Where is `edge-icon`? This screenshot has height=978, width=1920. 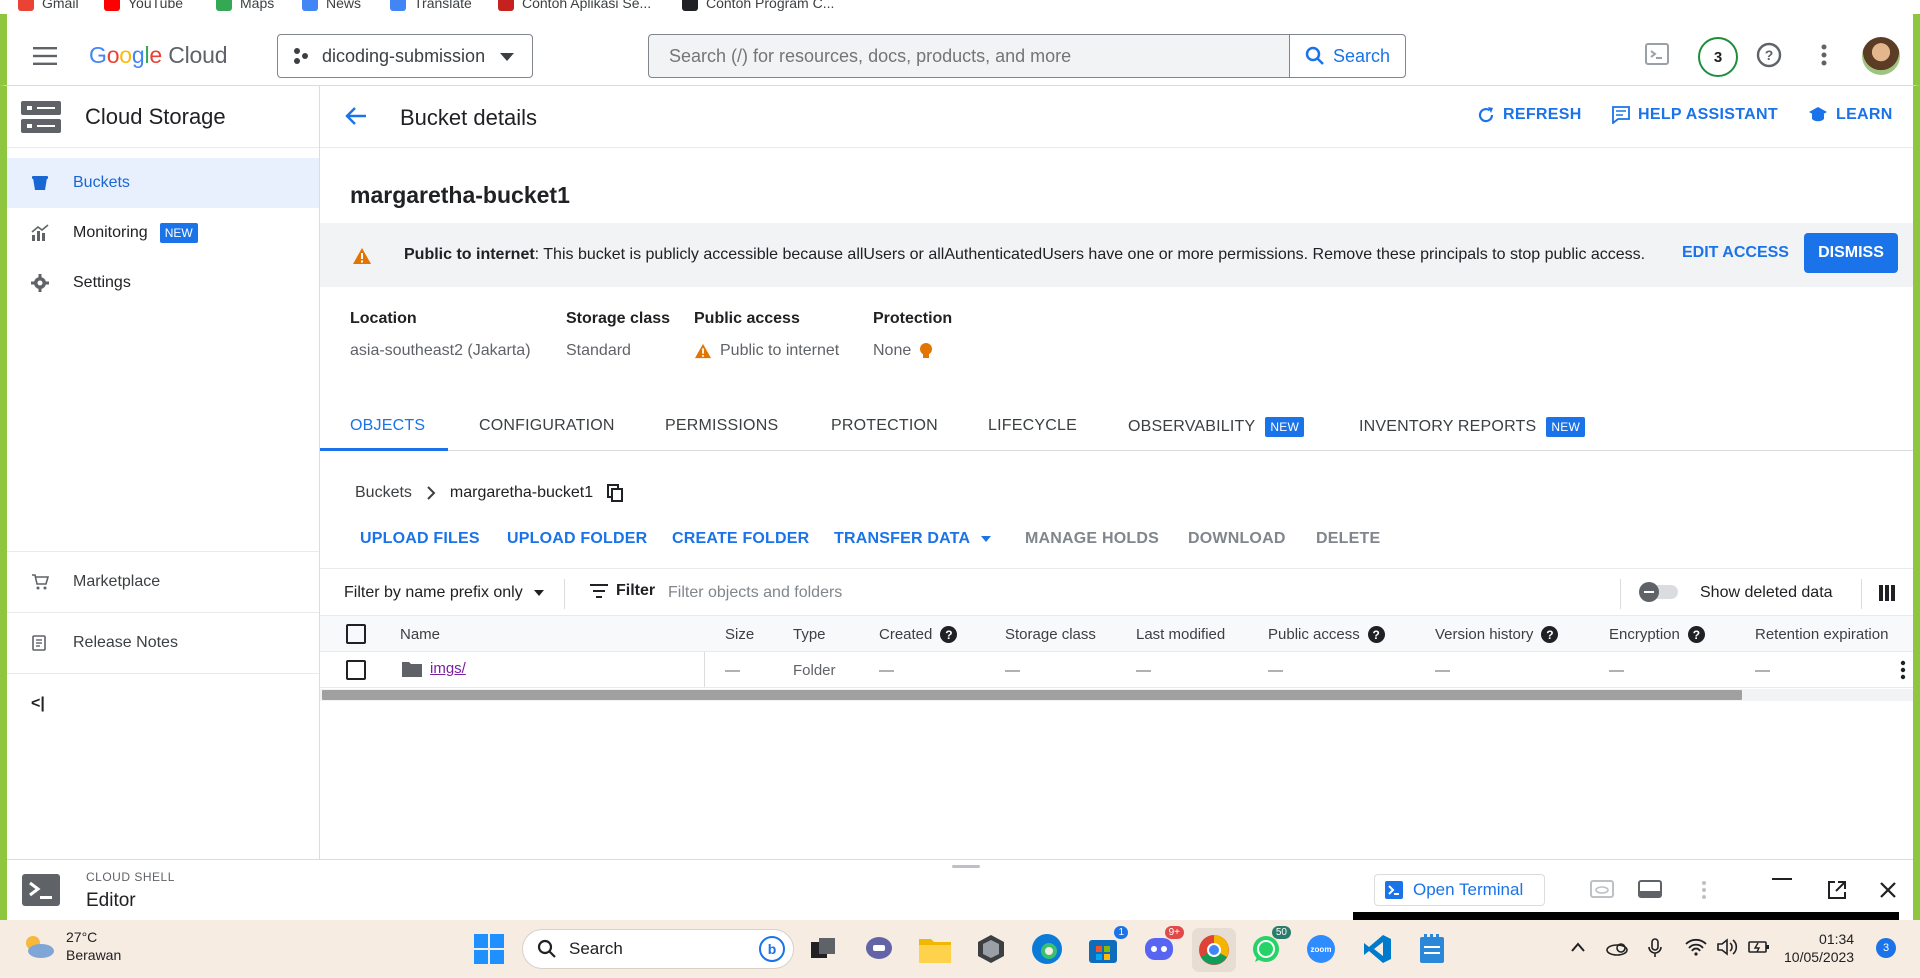
edge-icon is located at coordinates (1047, 949).